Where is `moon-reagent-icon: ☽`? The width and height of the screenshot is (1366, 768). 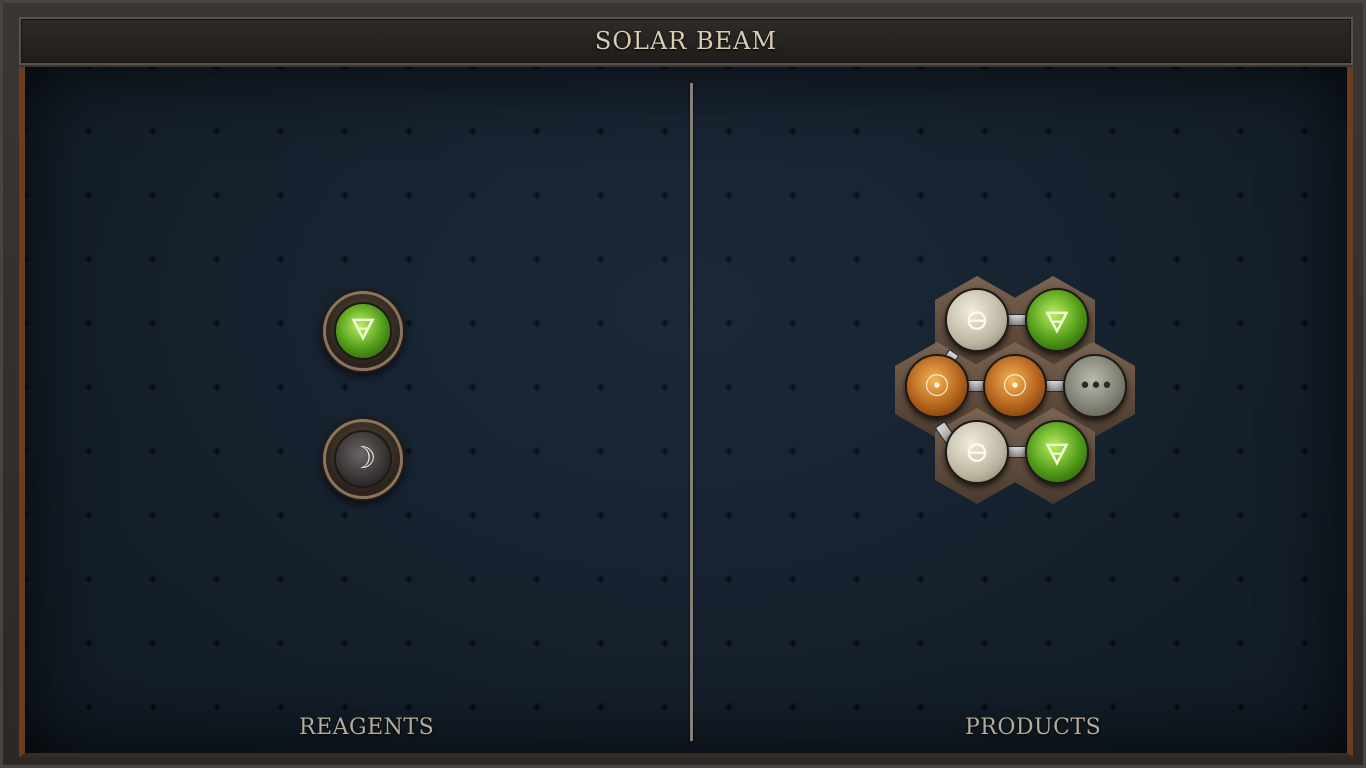 moon-reagent-icon: ☽ is located at coordinates (363, 459).